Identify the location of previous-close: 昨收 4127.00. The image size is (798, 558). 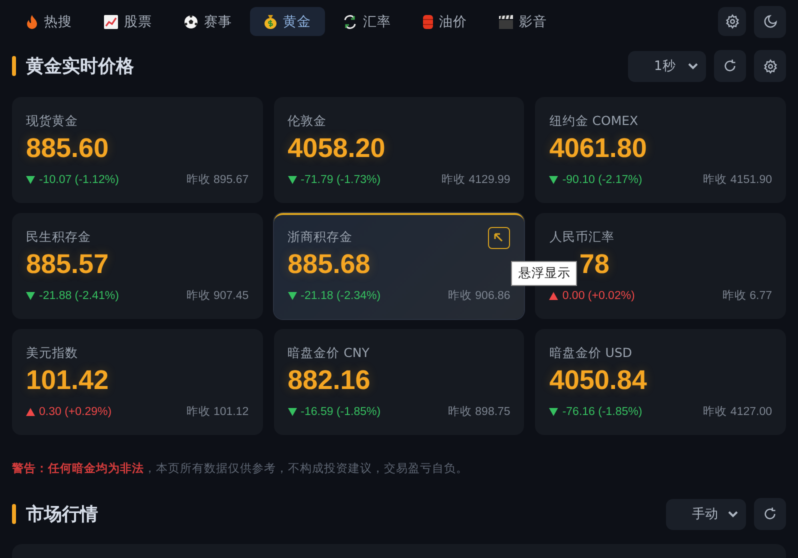
(737, 411).